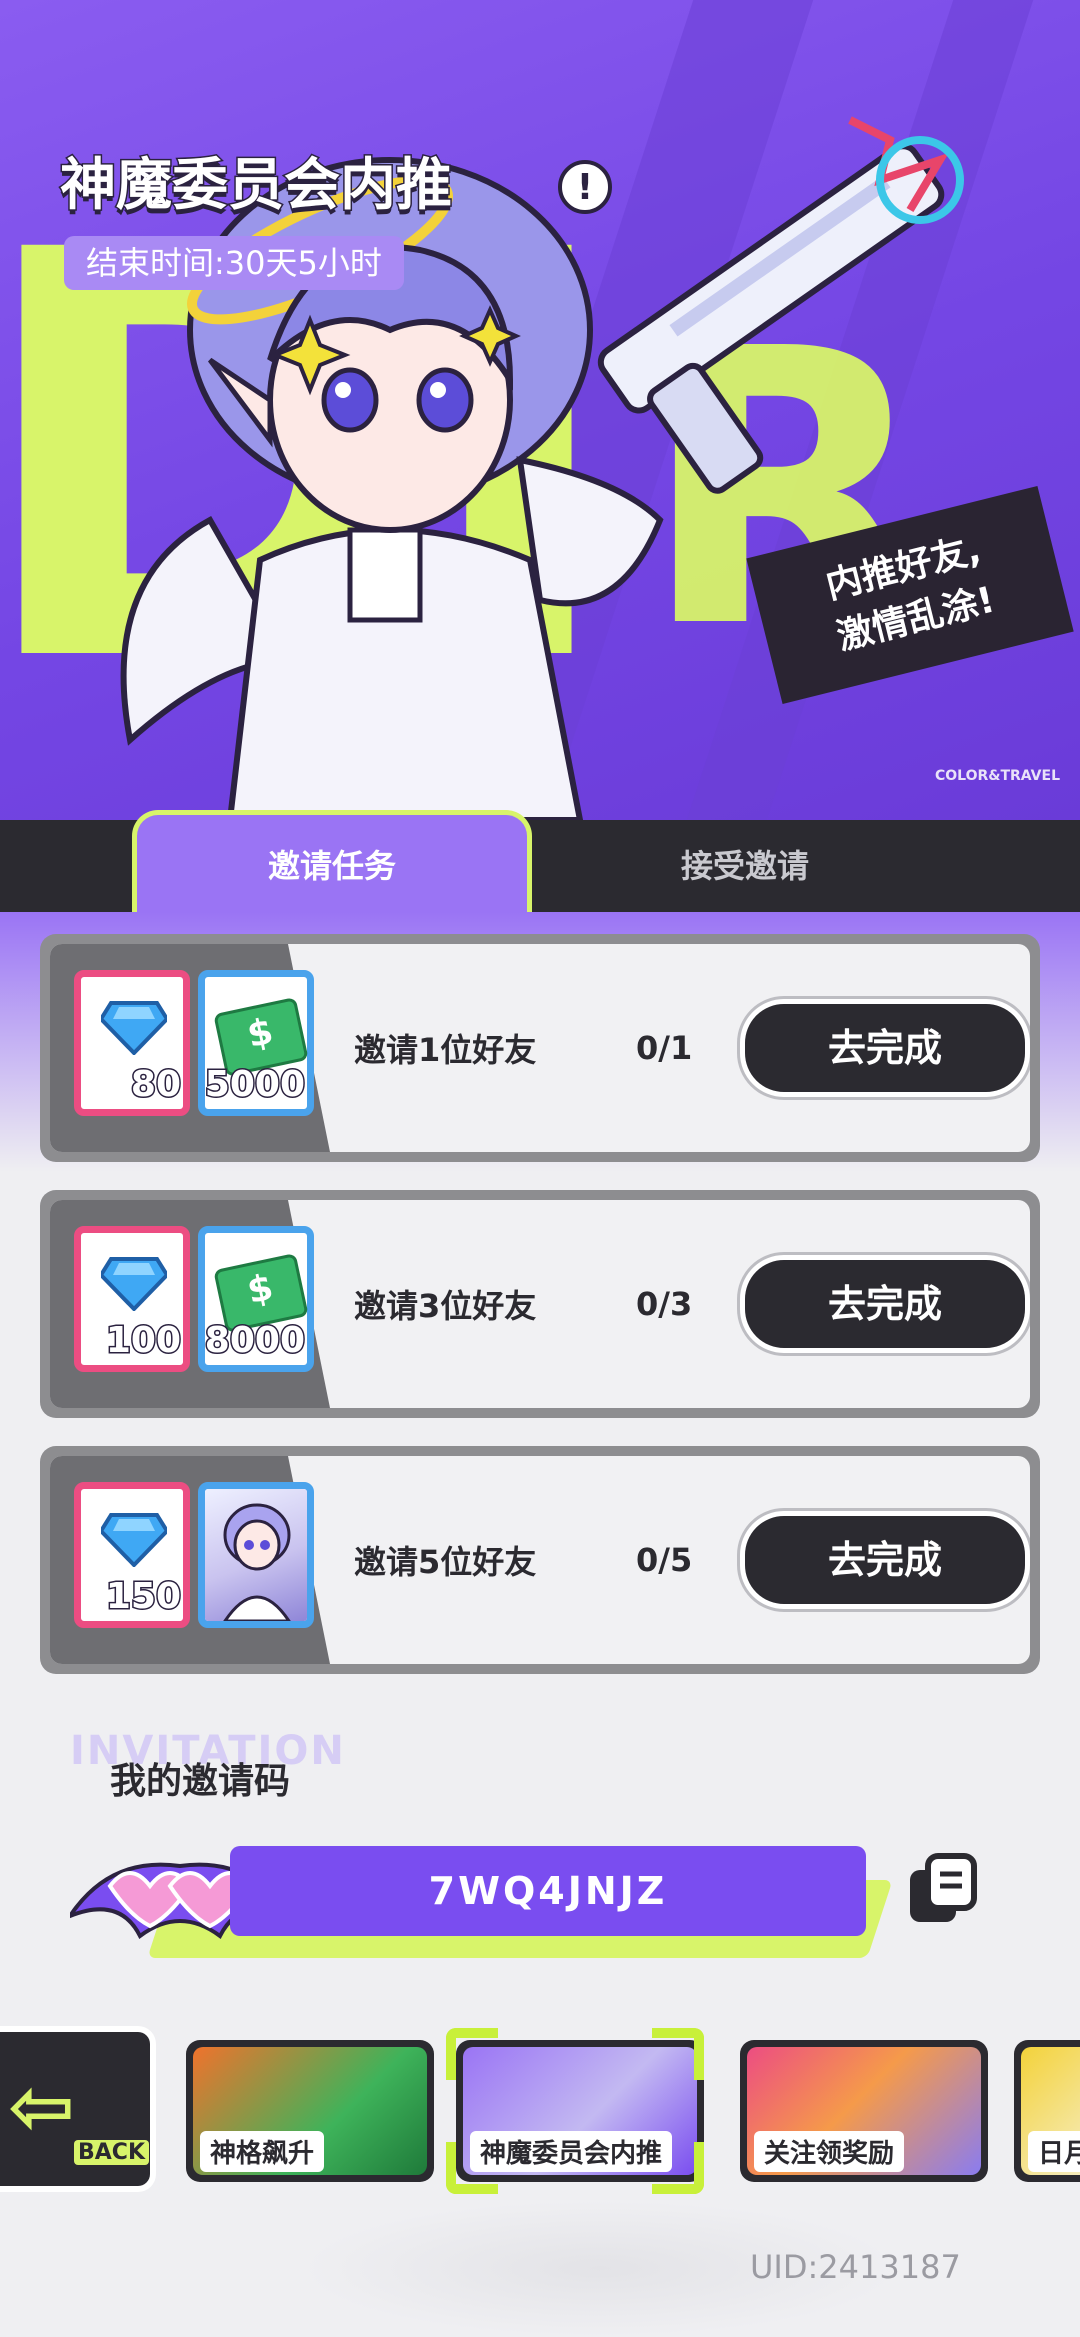 The image size is (1080, 2337). I want to click on back-button: ⇦ BACK, so click(78, 2109).